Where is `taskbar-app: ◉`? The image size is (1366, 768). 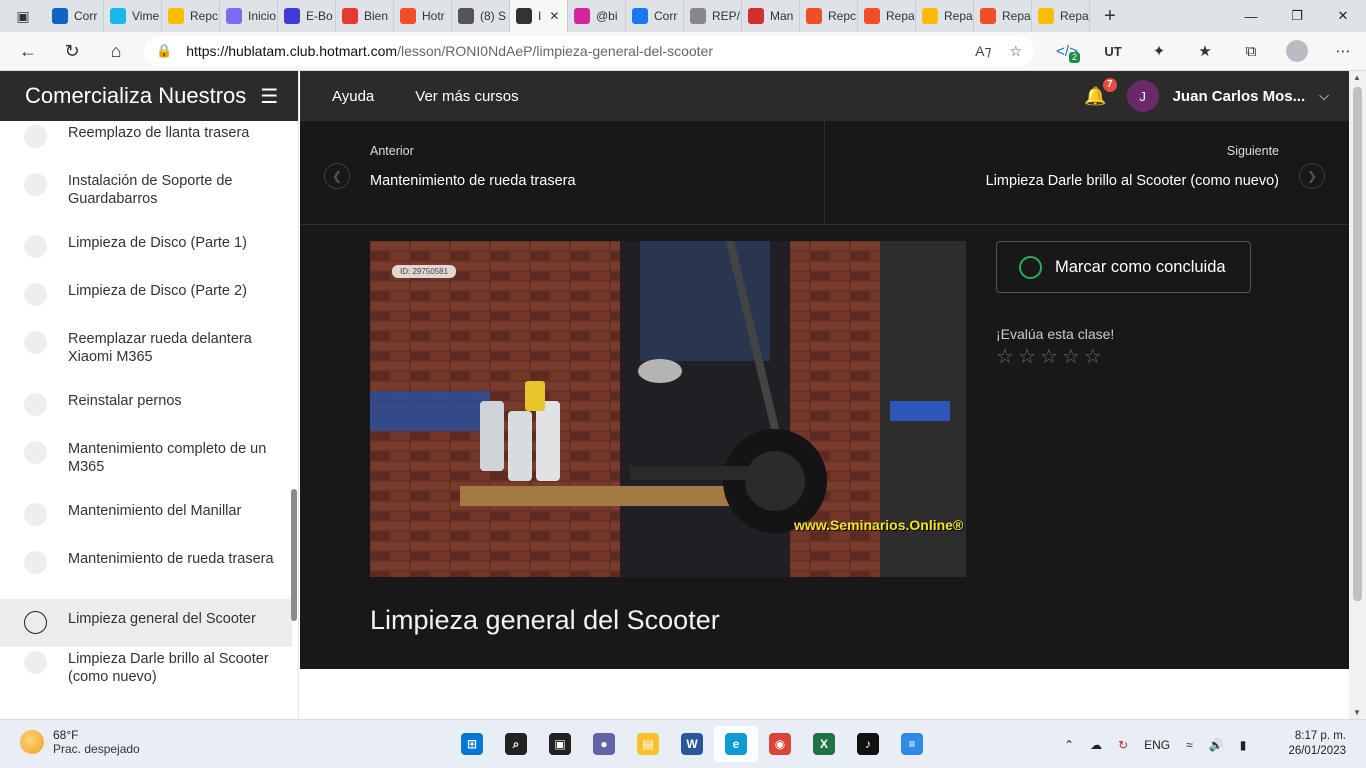
taskbar-app: ◉ is located at coordinates (780, 744).